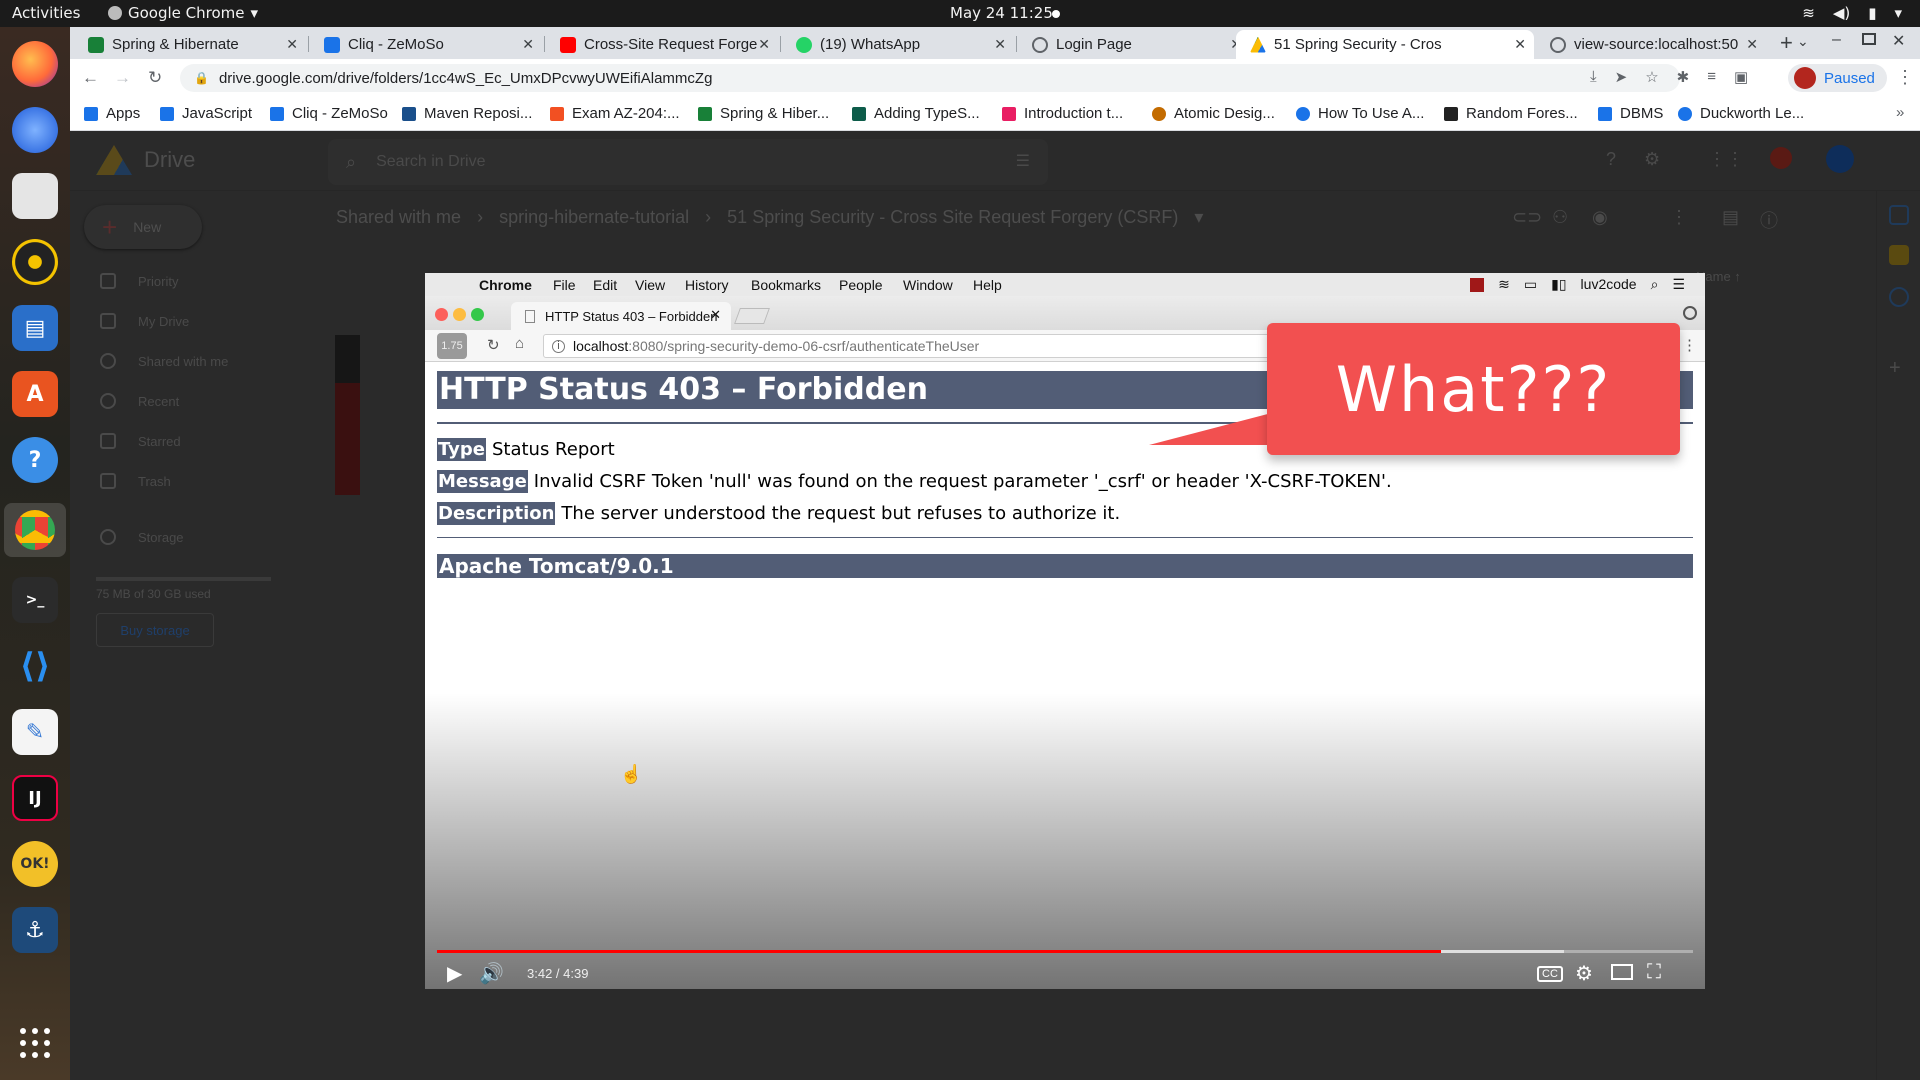  I want to click on minimize-icon: –, so click(1836, 40).